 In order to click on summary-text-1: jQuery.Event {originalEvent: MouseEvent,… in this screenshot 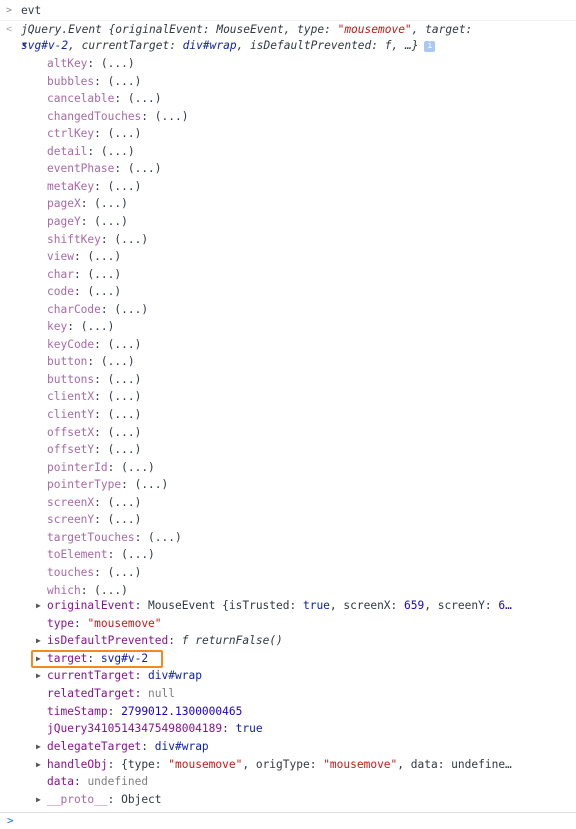, I will do `click(246, 30)`.